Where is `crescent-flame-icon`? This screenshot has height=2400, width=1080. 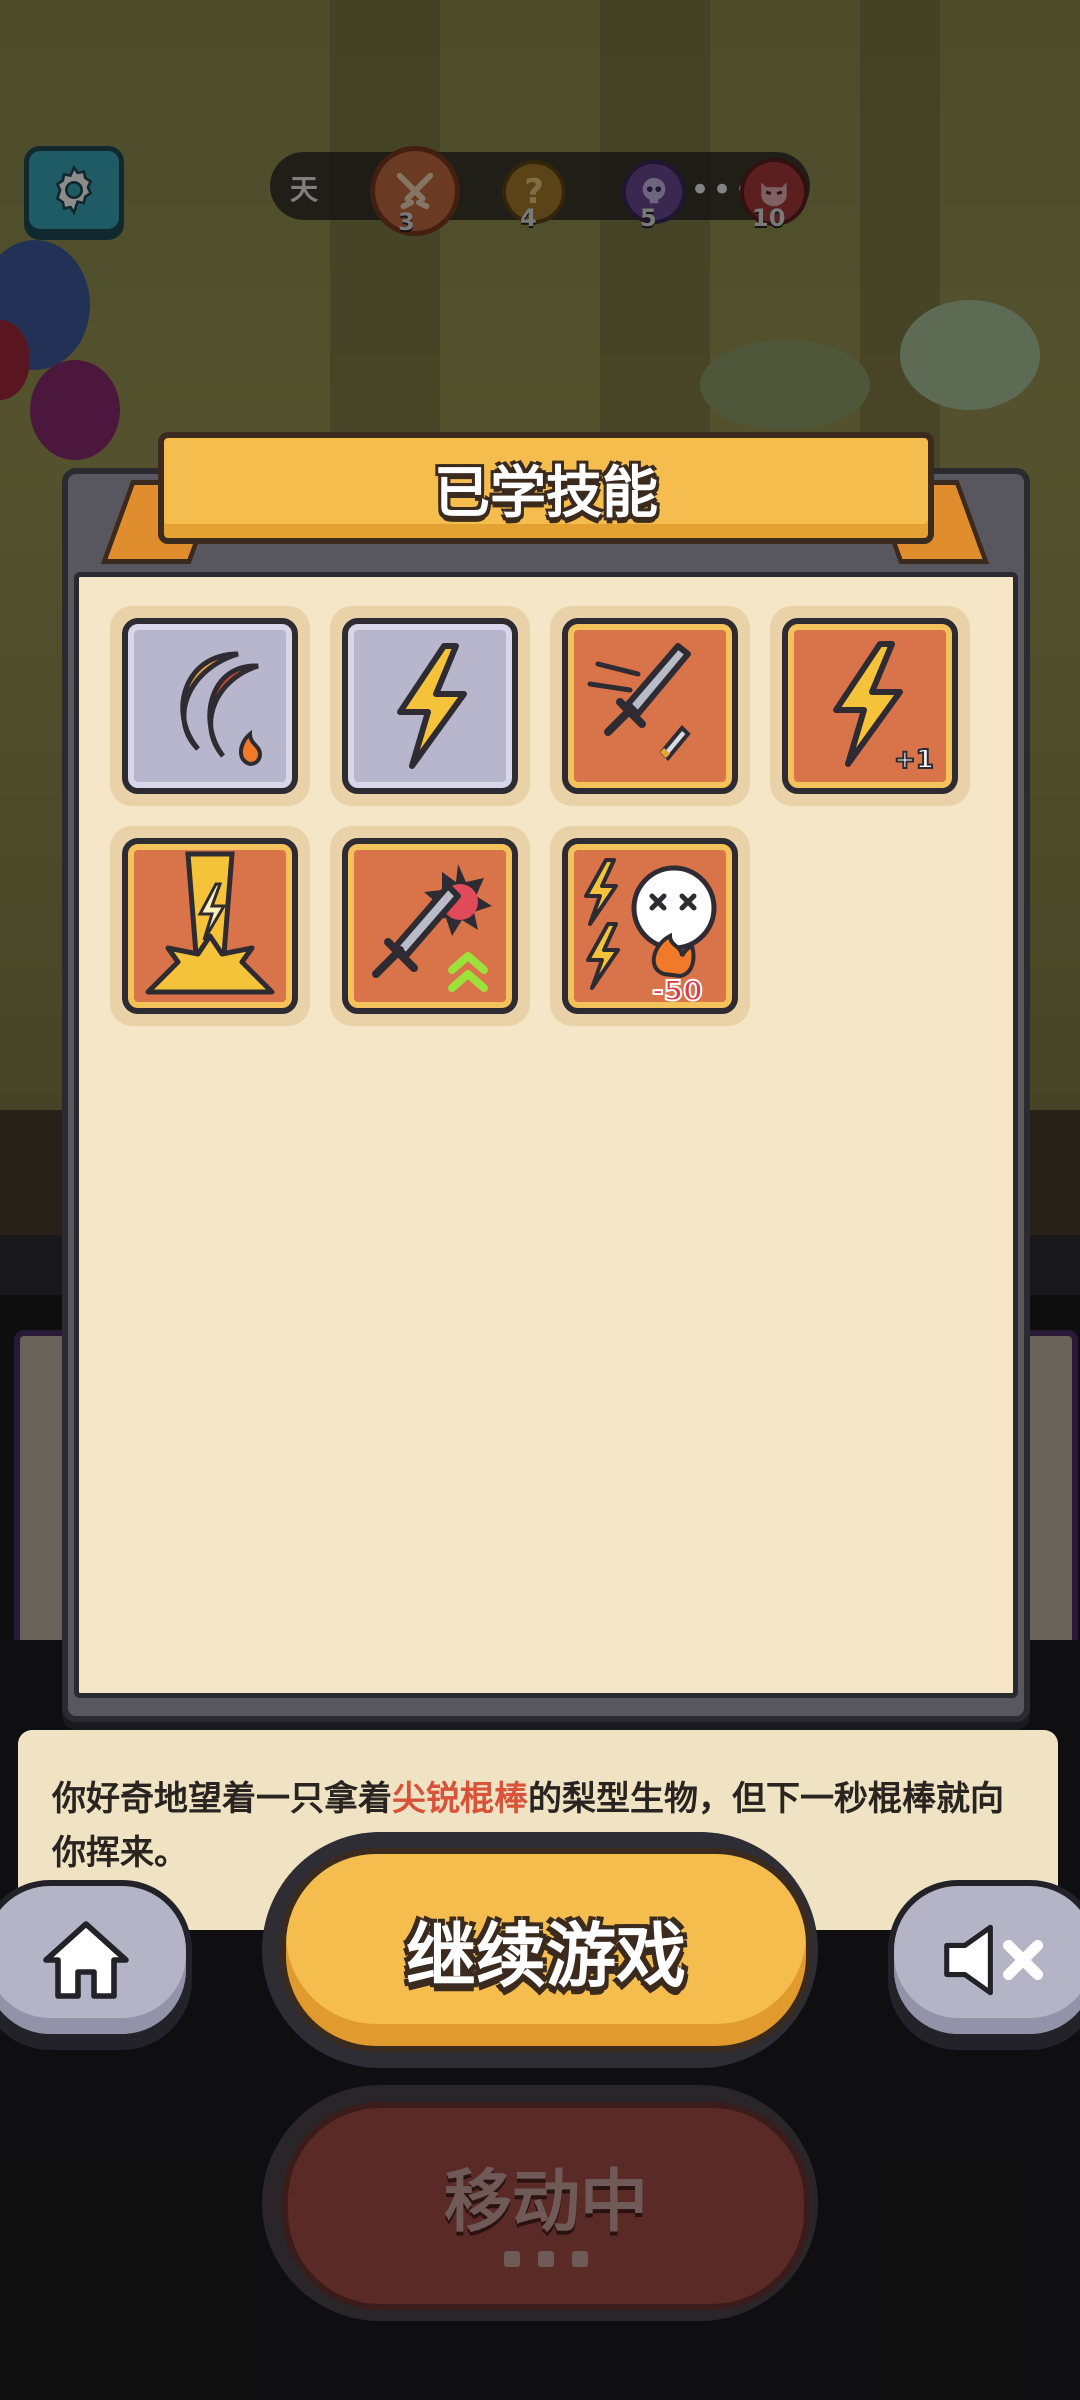
crescent-flame-icon is located at coordinates (221, 709).